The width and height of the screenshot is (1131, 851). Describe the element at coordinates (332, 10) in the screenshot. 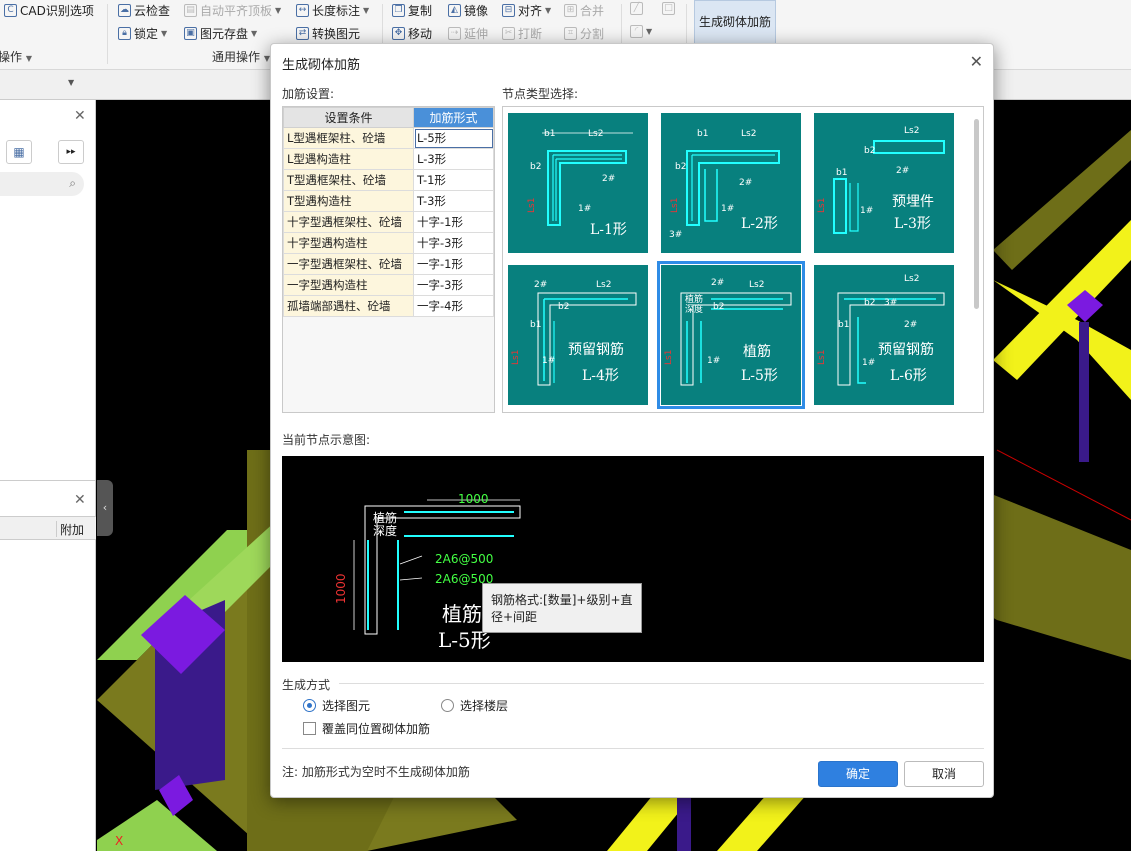

I see `length-mark-button: ↔ 长度标注 ▼` at that location.